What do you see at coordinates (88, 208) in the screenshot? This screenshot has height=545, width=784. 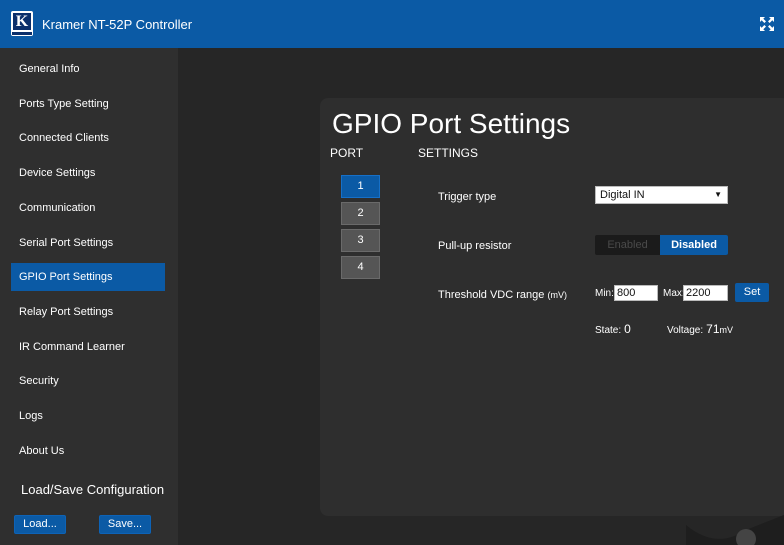 I see `sidebar-item-communication: Communication` at bounding box center [88, 208].